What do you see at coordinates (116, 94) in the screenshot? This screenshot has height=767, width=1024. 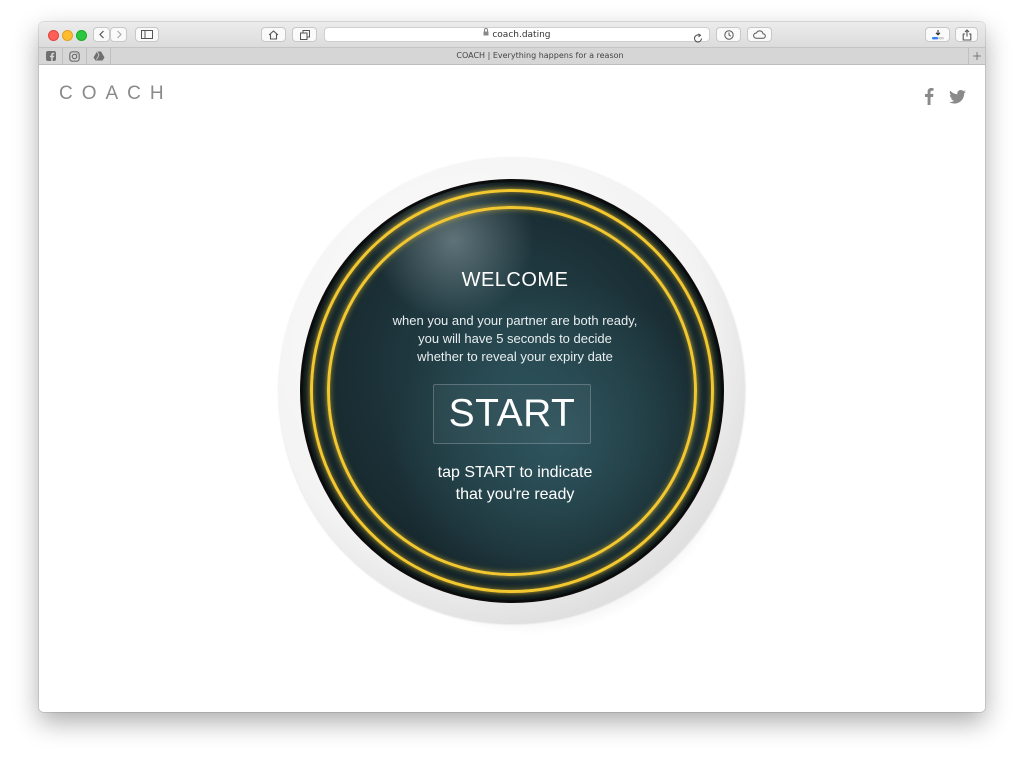 I see `coach-logo: COACH` at bounding box center [116, 94].